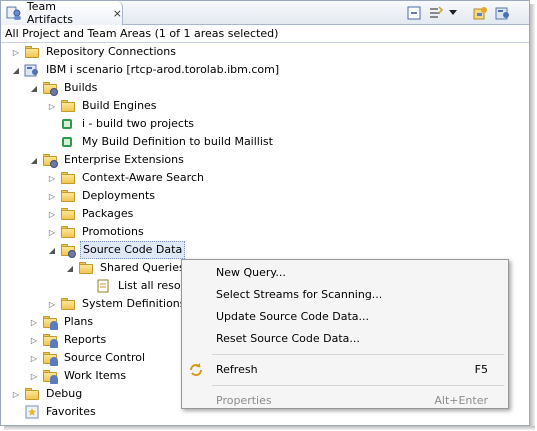 The height and width of the screenshot is (431, 537). What do you see at coordinates (32, 412) in the screenshot?
I see `favorites-icon` at bounding box center [32, 412].